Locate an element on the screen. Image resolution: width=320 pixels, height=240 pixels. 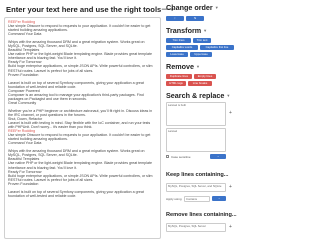
section-transform: Transform ▼ is located at coordinates (186, 30).